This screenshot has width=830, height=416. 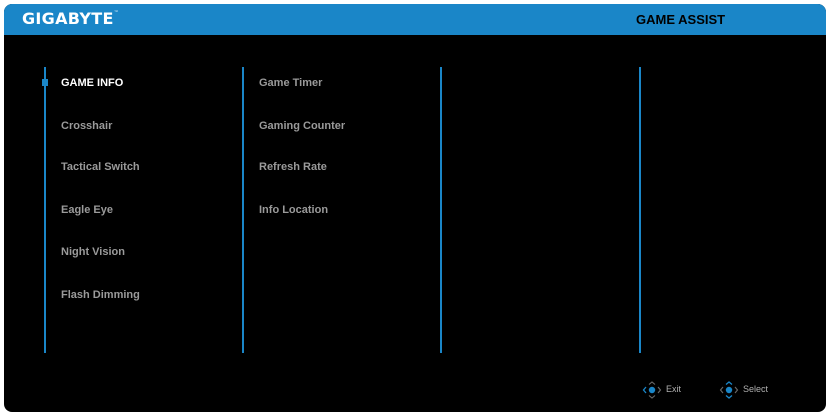 What do you see at coordinates (93, 252) in the screenshot?
I see `menu-item-night-vision: Night Vision` at bounding box center [93, 252].